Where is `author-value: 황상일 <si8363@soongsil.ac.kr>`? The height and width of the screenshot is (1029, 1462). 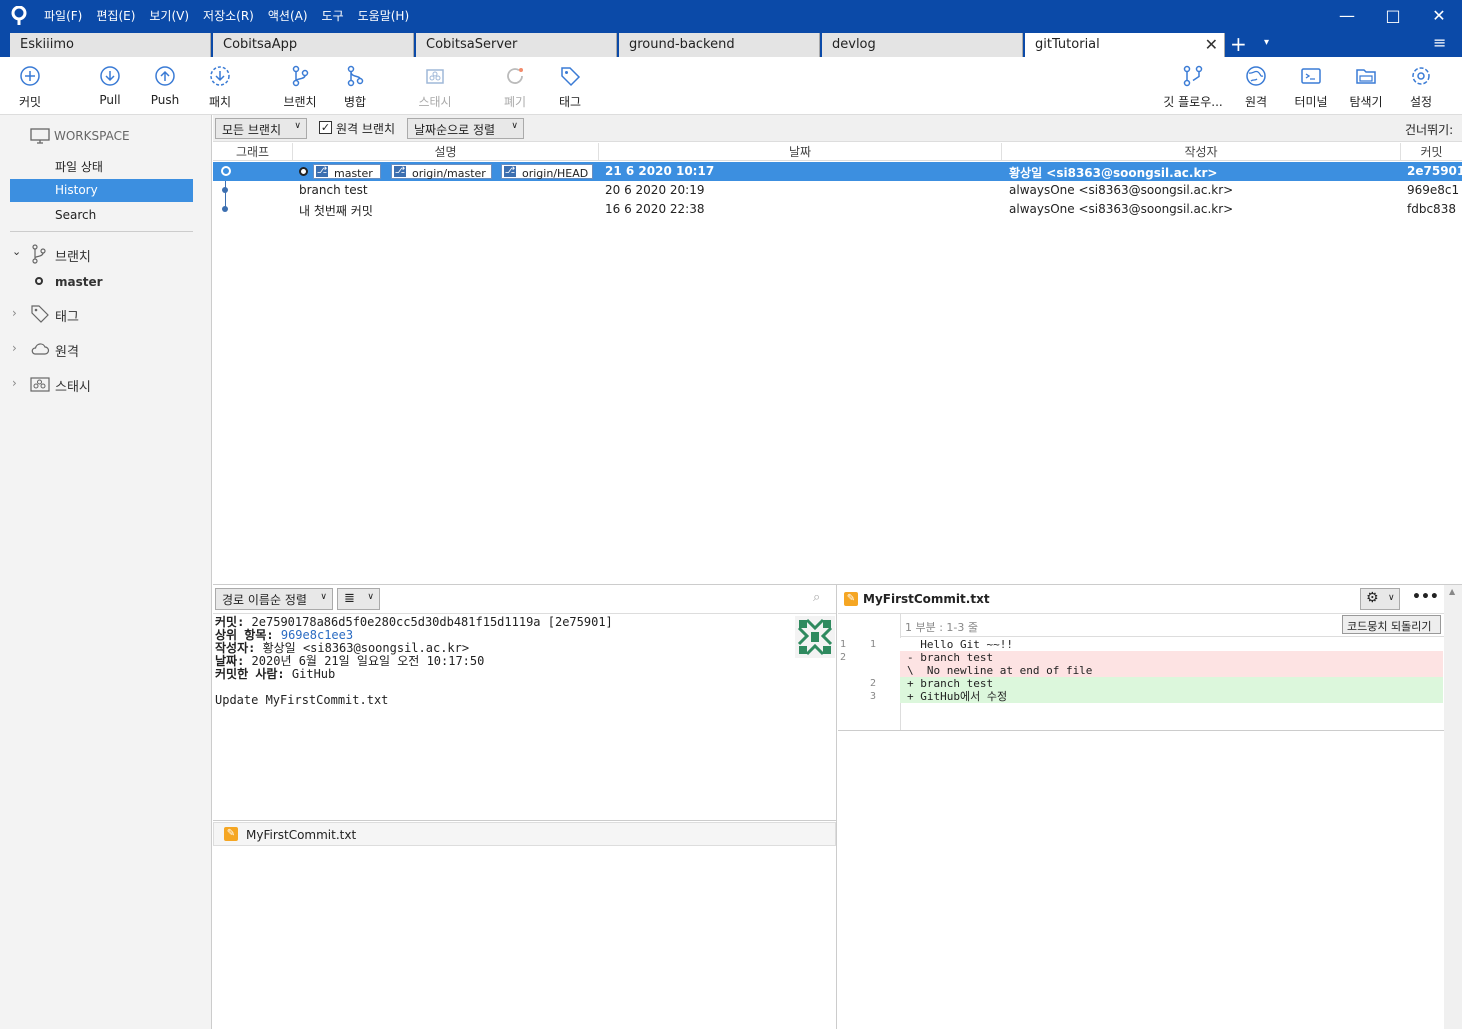
author-value: 황상일 <si8363@soongsil.ac.kr> is located at coordinates (366, 648).